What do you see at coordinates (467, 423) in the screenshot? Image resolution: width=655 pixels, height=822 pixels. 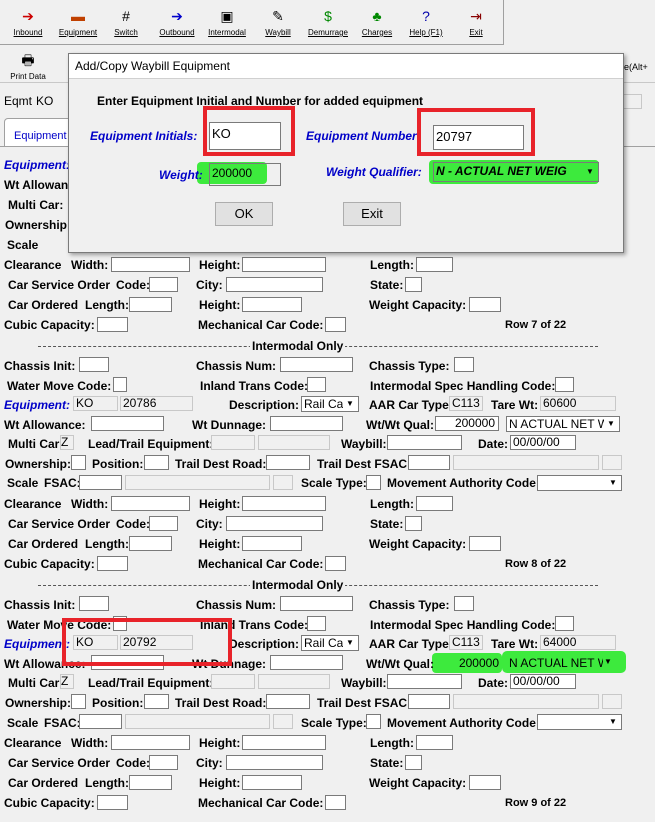 I see `weight-field-8: 200000` at bounding box center [467, 423].